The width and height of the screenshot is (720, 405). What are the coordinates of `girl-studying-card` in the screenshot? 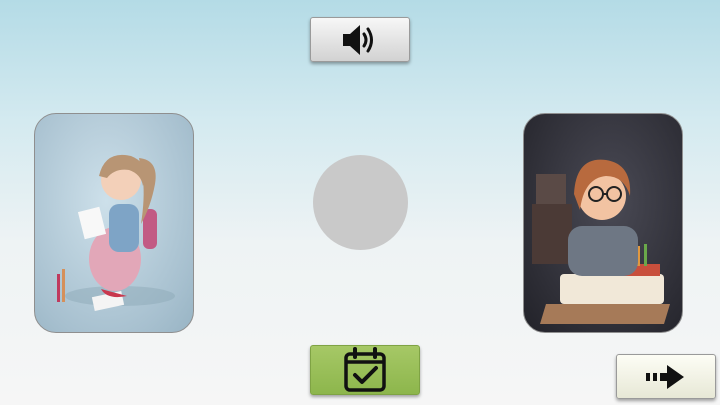 It's located at (603, 223).